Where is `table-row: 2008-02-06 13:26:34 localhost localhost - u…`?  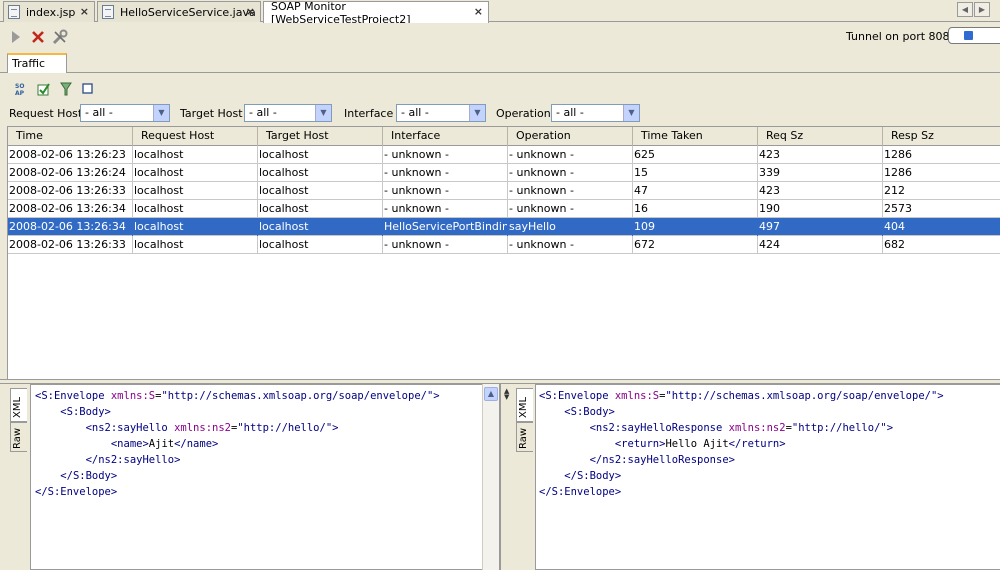 table-row: 2008-02-06 13:26:34 localhost localhost - u… is located at coordinates (504, 209).